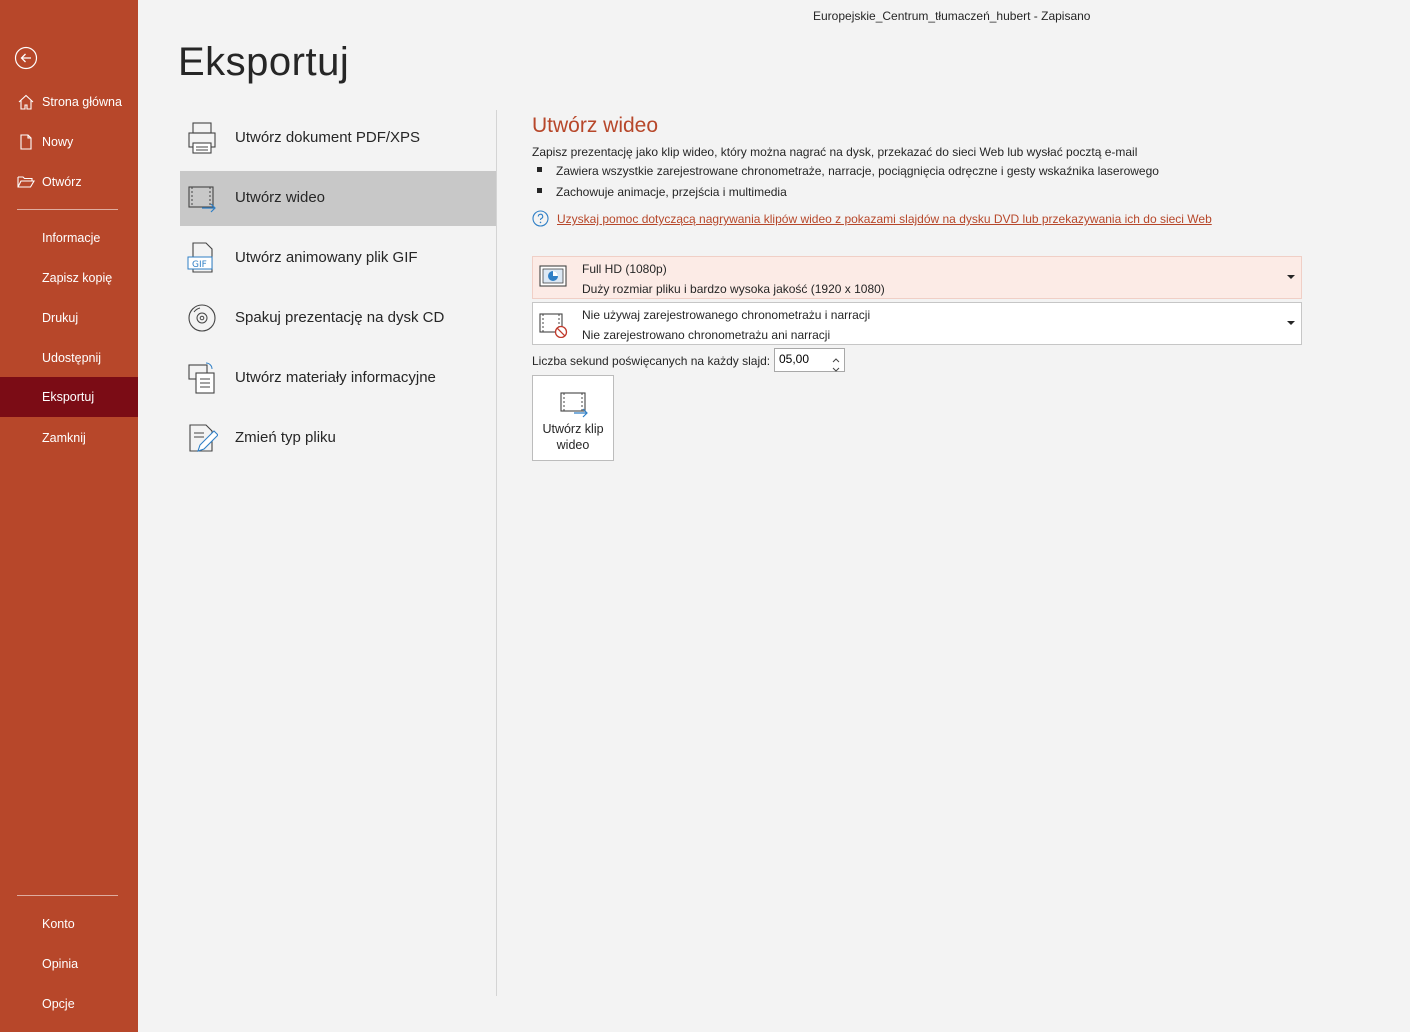 The height and width of the screenshot is (1032, 1410). What do you see at coordinates (595, 125) in the screenshot?
I see `panel-title: Utwórz wideo` at bounding box center [595, 125].